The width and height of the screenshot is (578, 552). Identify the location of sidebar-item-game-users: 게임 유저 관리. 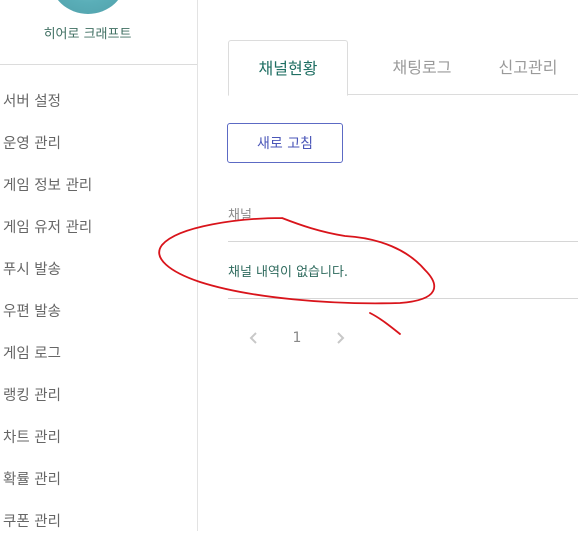
(47, 237).